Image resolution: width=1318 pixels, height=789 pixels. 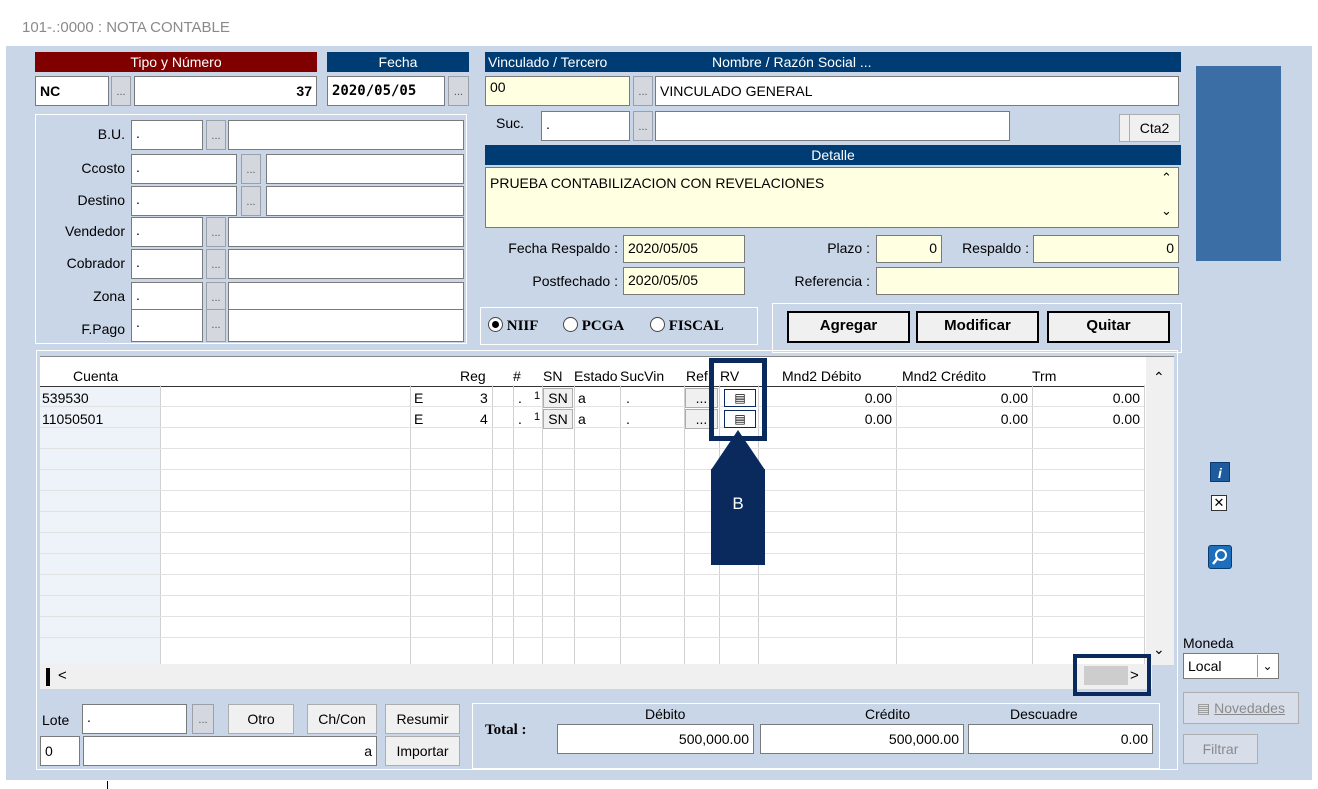 I want to click on bu-field: ., so click(x=167, y=135).